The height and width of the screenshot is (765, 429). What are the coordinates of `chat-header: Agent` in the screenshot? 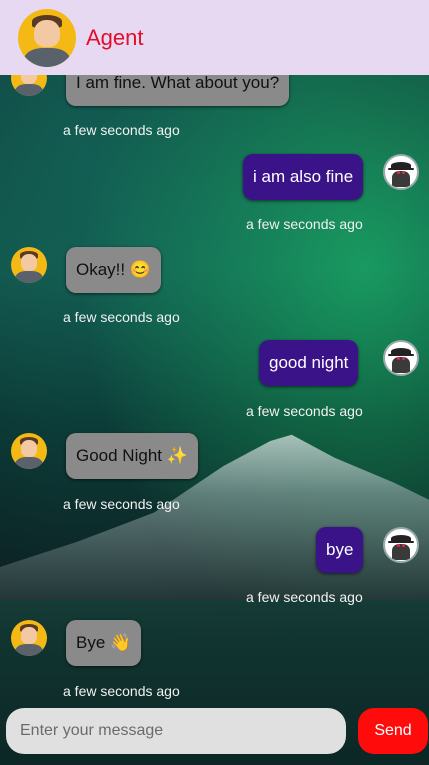 It's located at (214, 37).